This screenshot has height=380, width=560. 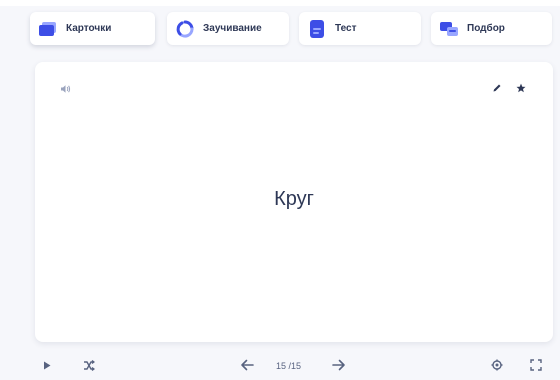 I want to click on mode-match-button: Подбор, so click(x=491, y=28).